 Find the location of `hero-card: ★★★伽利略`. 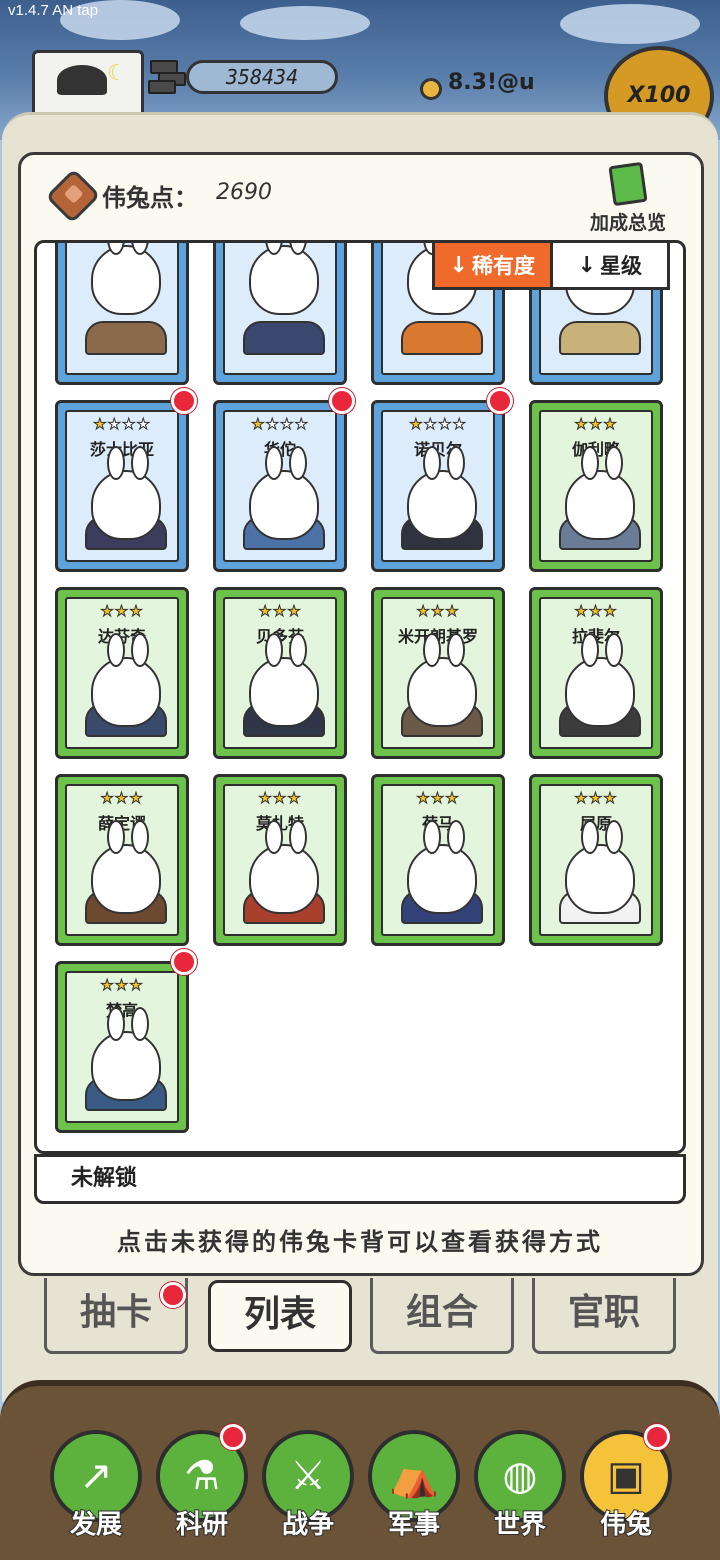

hero-card: ★★★伽利略 is located at coordinates (596, 486).